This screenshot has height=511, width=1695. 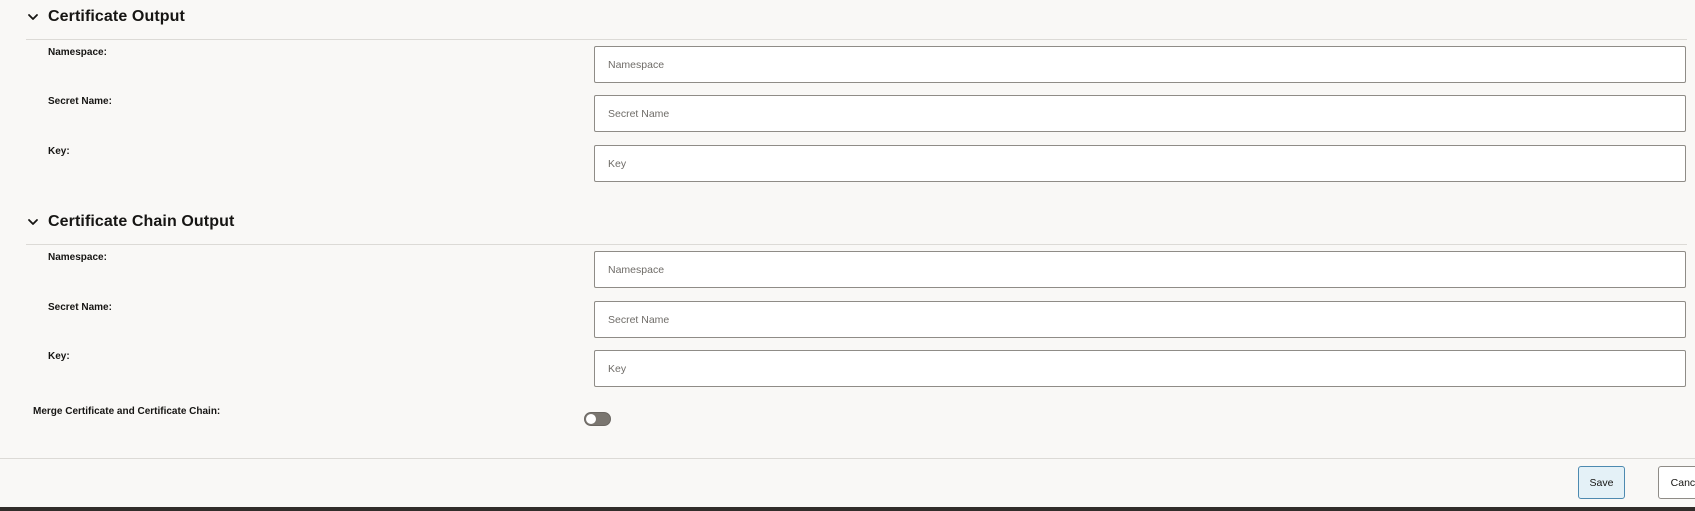 What do you see at coordinates (1140, 64) in the screenshot?
I see `namespace-input` at bounding box center [1140, 64].